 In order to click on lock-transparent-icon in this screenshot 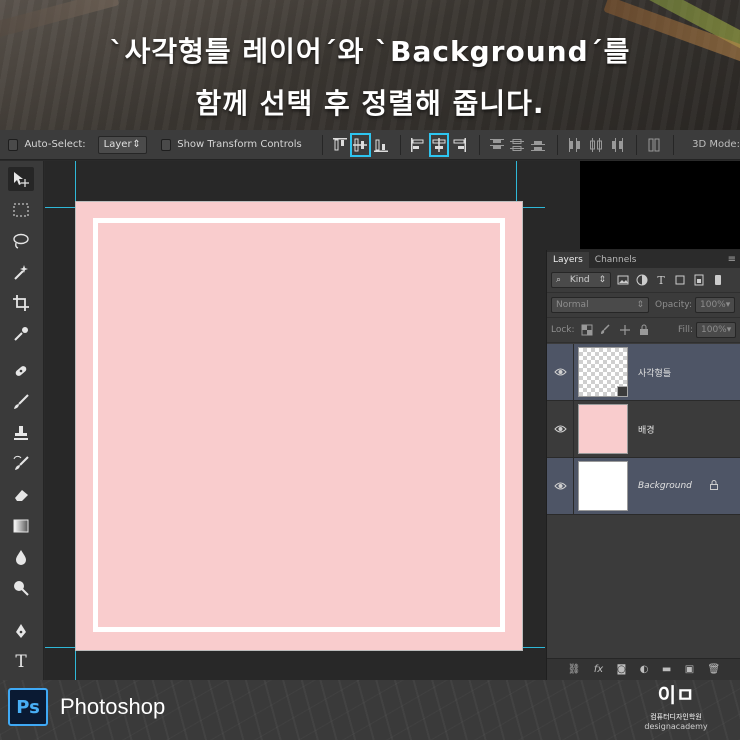, I will do `click(587, 330)`.